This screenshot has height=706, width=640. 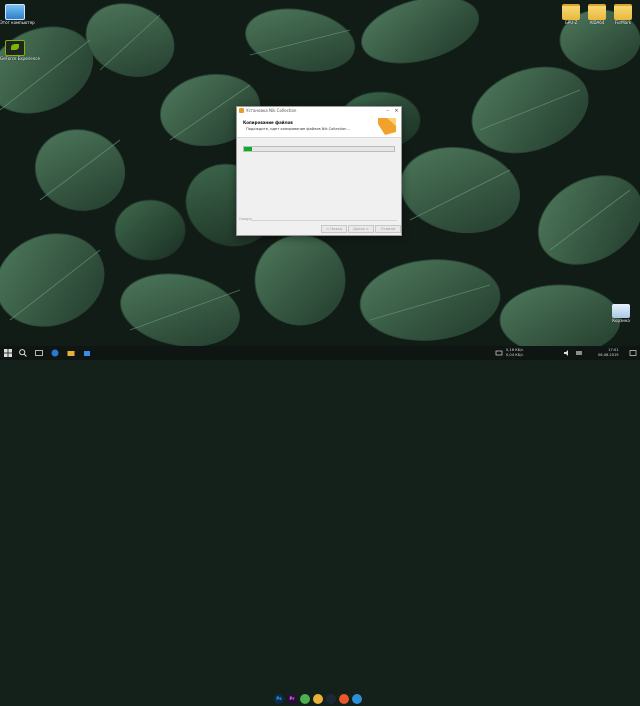 What do you see at coordinates (331, 699) in the screenshot?
I see `taskbar-app-steam` at bounding box center [331, 699].